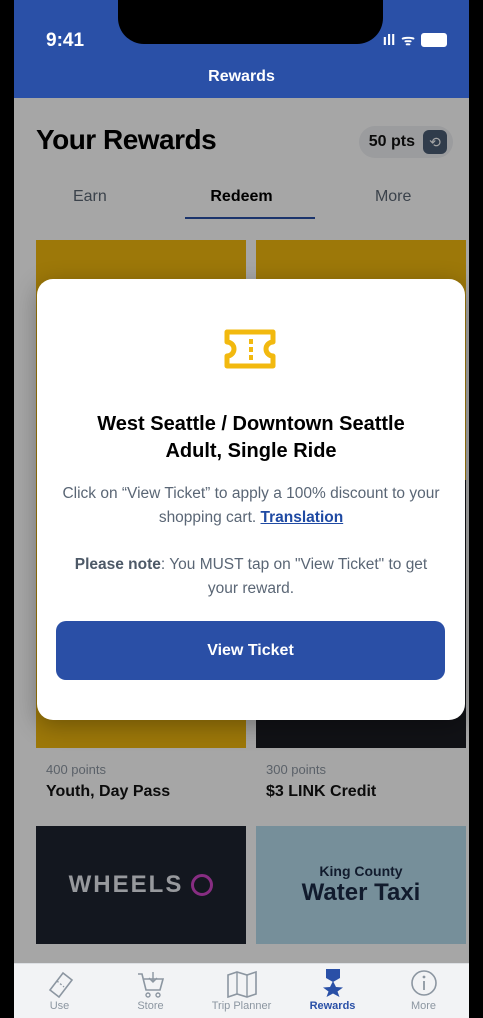  I want to click on tabbar-label: Use, so click(59, 1006).